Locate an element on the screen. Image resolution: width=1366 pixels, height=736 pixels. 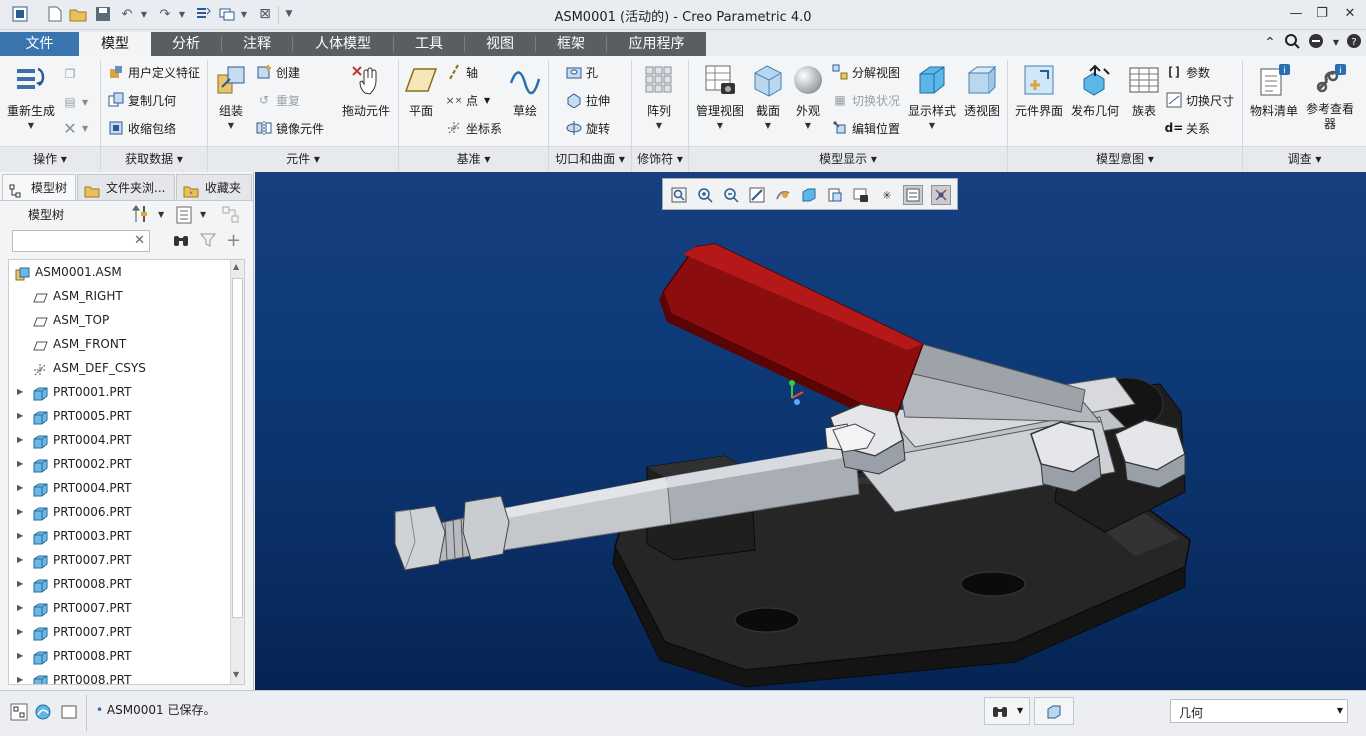
browser-toggle-icon is located at coordinates (43, 712).